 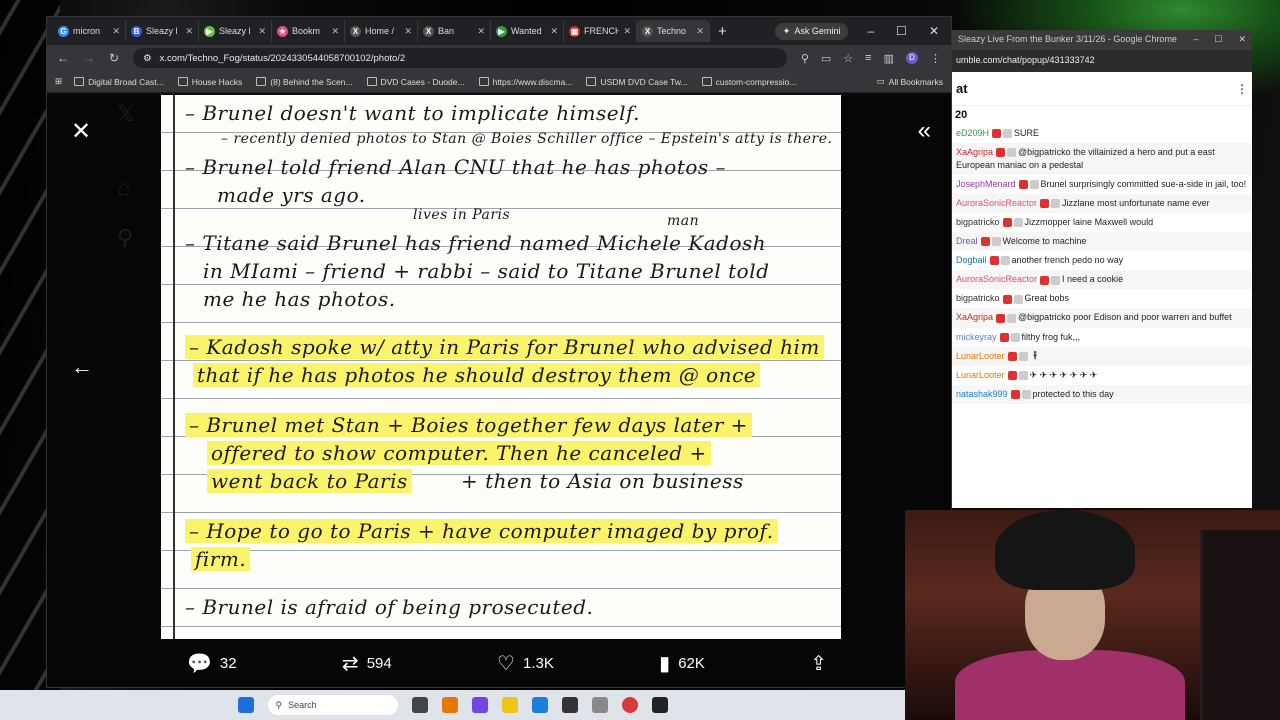 I want to click on forward-icon: →, so click(x=89, y=58).